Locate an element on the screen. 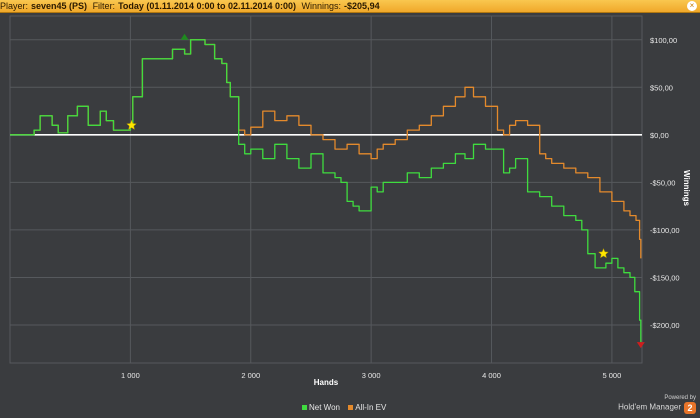  y-tick-label: -$200,00 is located at coordinates (665, 325).